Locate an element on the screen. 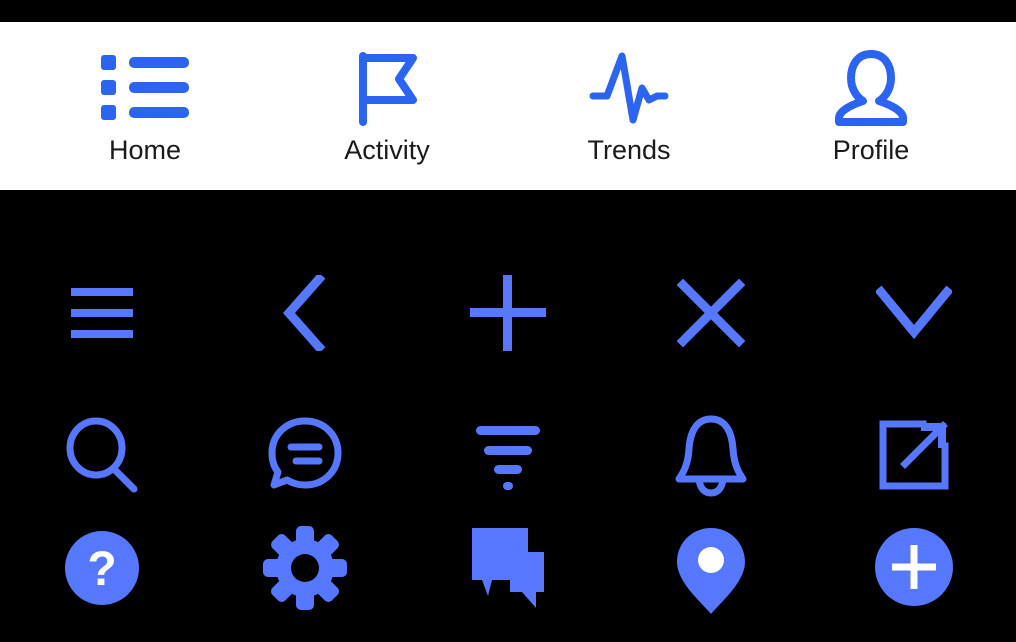  nav-item-activity: Activity is located at coordinates (387, 106).